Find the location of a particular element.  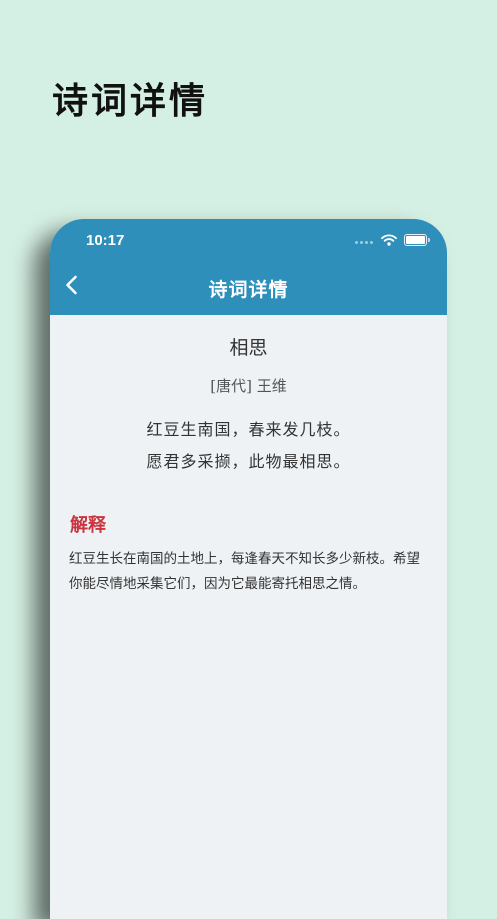

status-time: 10:17 is located at coordinates (105, 240).